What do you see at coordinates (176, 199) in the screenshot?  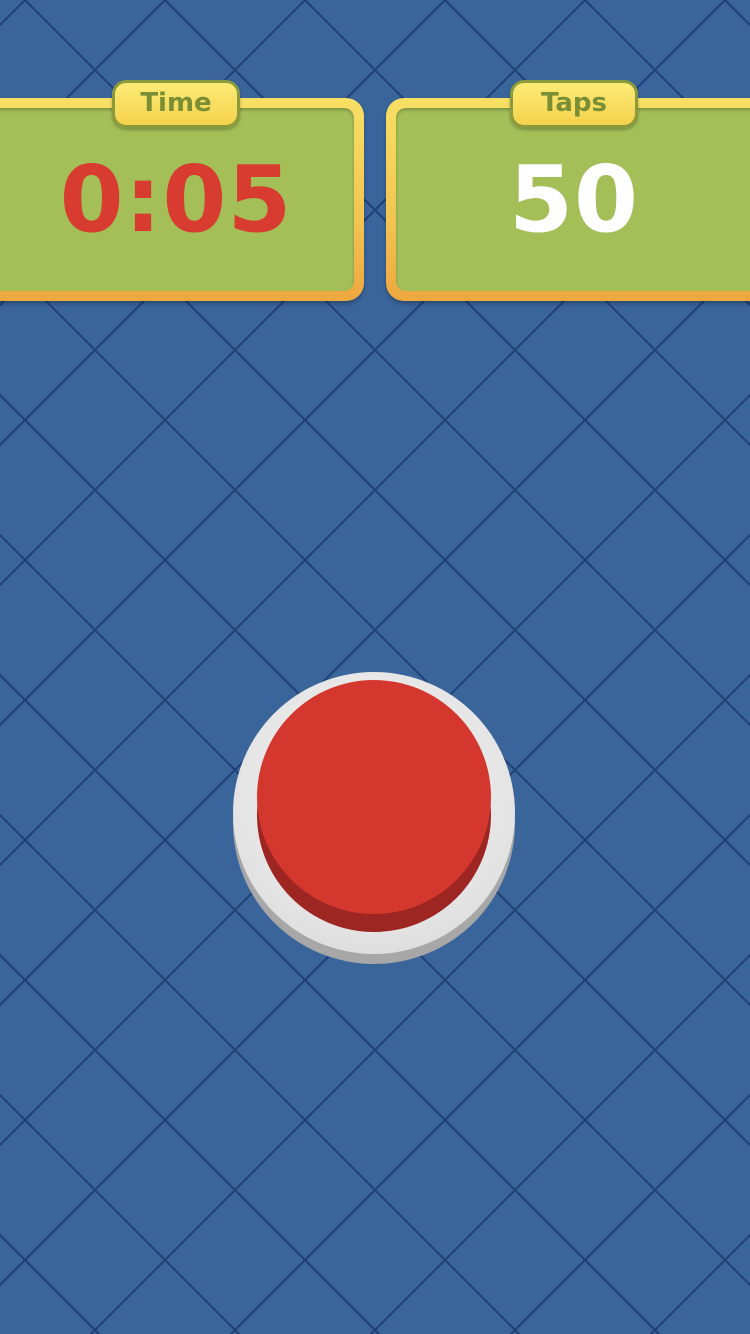 I see `time-value: 0:05` at bounding box center [176, 199].